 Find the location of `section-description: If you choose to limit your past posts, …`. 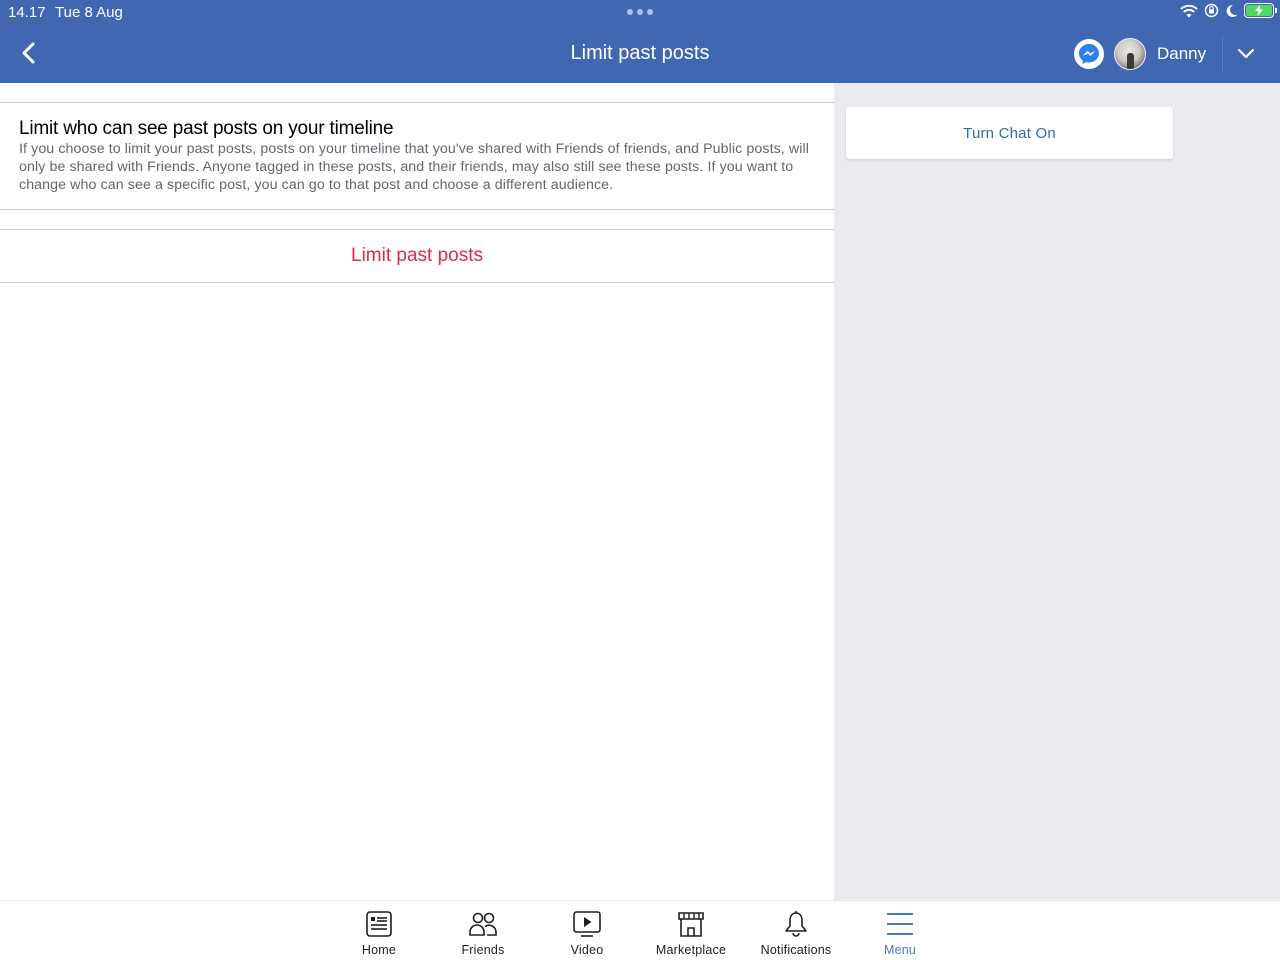

section-description: If you choose to limit your past posts, … is located at coordinates (414, 167).